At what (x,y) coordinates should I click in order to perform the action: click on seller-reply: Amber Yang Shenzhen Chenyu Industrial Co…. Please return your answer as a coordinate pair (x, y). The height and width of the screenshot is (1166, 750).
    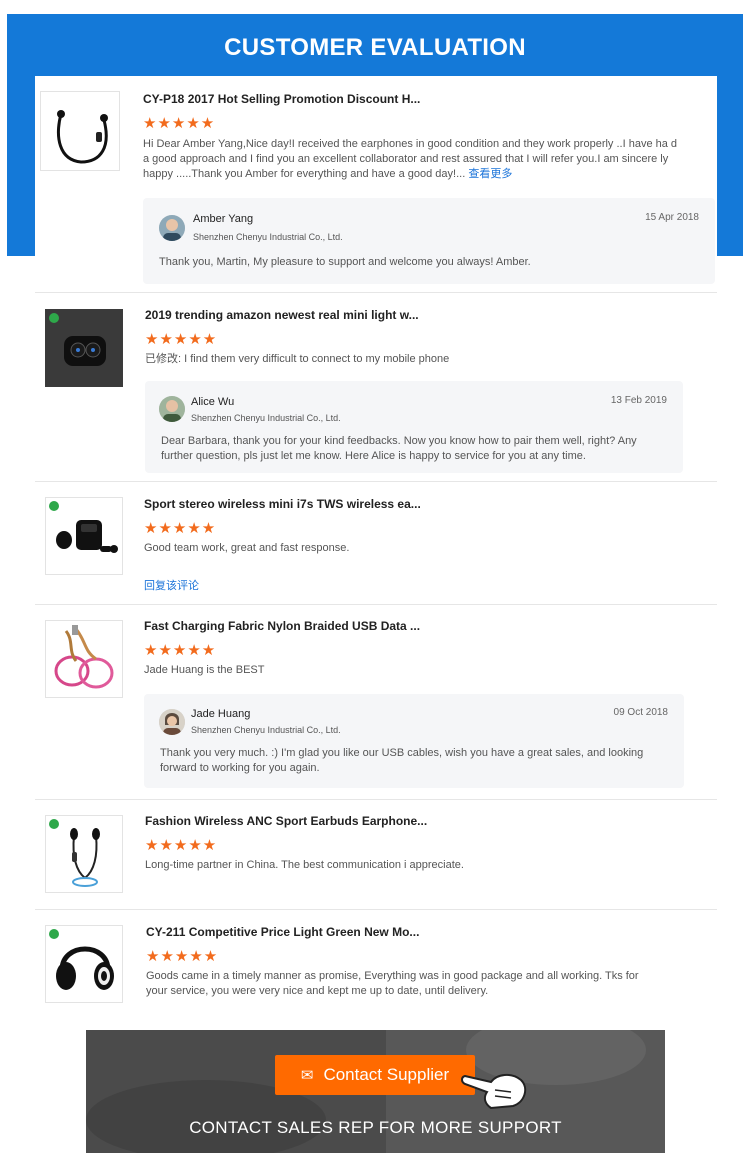
    Looking at the image, I should click on (429, 241).